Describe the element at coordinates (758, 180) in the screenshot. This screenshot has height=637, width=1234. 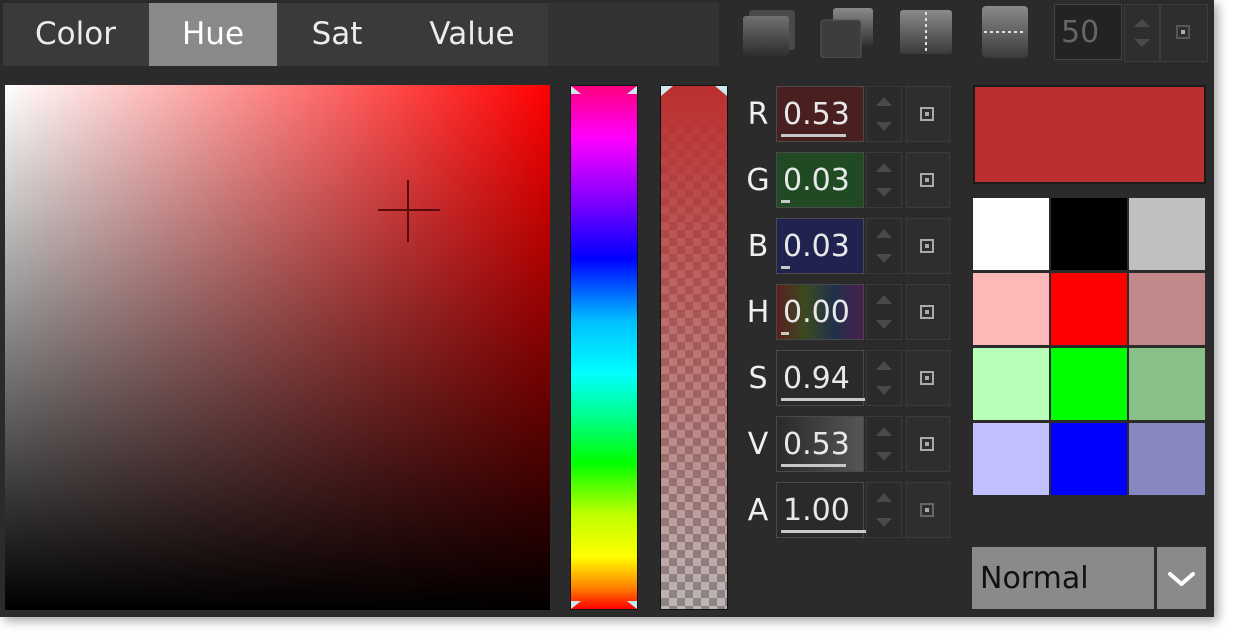
I see `channel-letter: G` at that location.